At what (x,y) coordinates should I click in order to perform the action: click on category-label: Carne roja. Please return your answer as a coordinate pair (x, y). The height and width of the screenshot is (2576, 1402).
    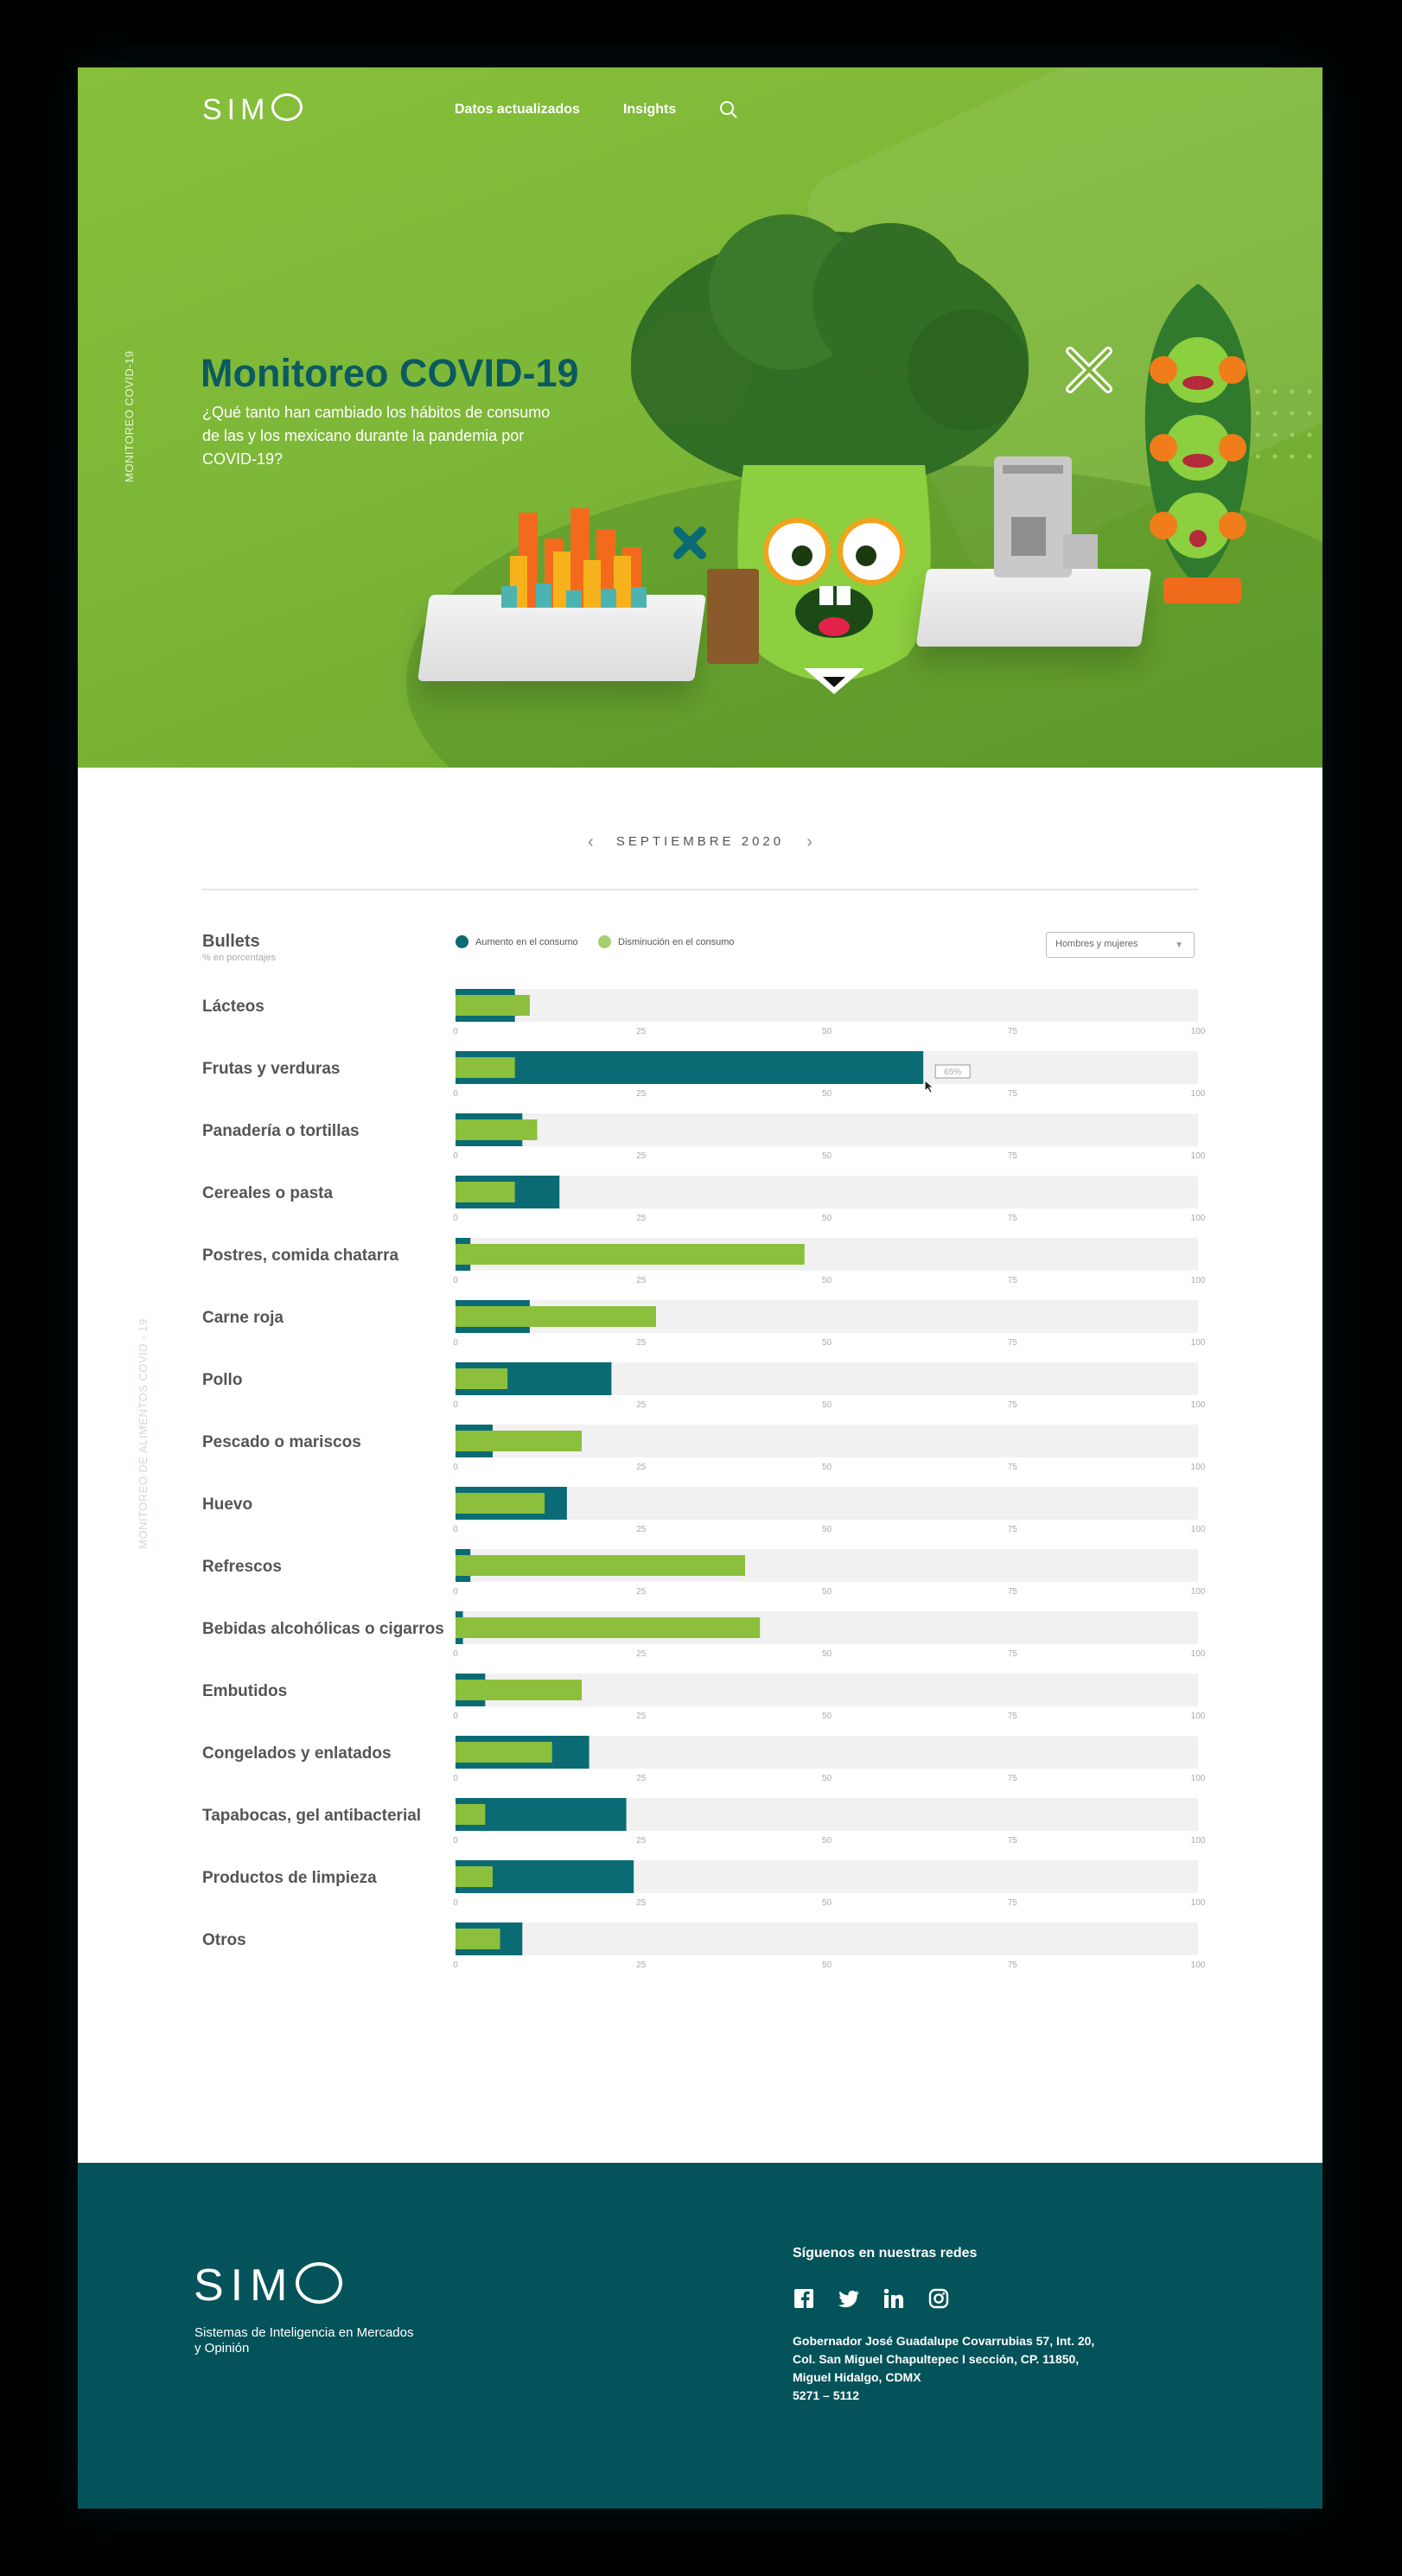
    Looking at the image, I should click on (243, 1318).